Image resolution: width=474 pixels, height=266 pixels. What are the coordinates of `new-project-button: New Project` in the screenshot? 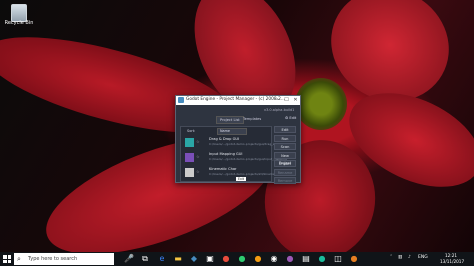 It's located at (285, 158).